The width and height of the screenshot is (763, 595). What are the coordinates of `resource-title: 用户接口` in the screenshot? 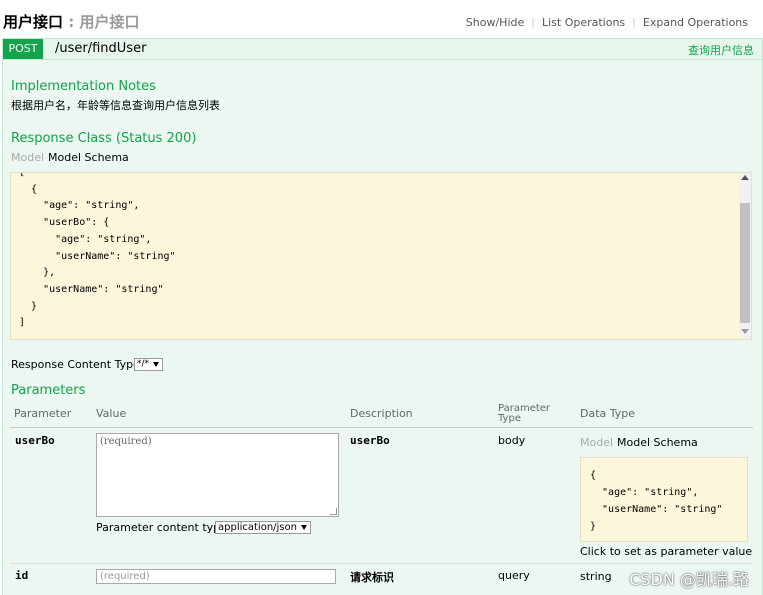 It's located at (71, 21).